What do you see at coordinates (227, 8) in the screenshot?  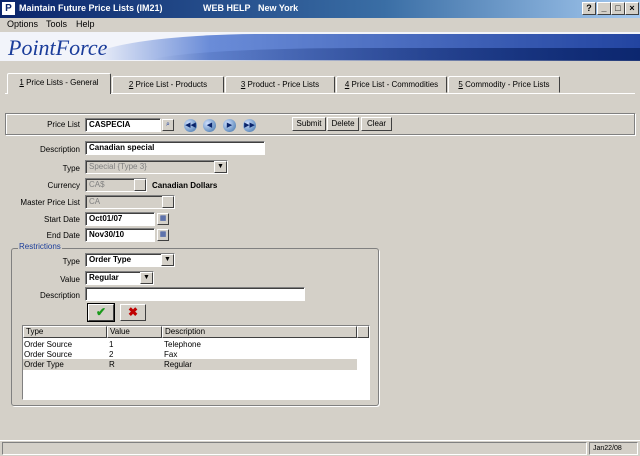 I see `web-help-link: WEB HELP` at bounding box center [227, 8].